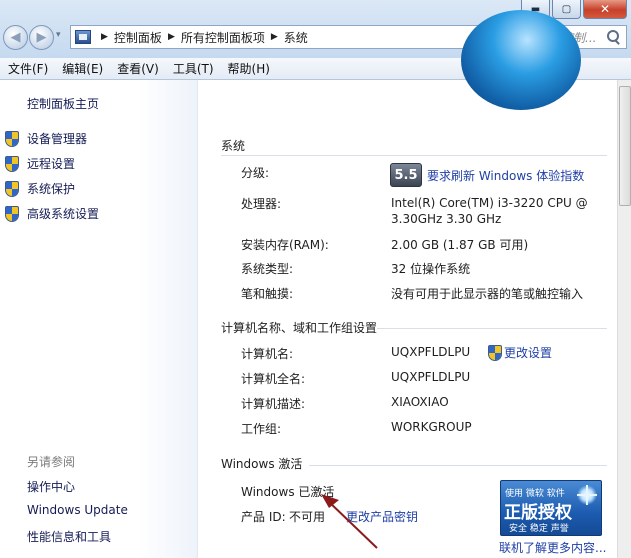 This screenshot has height=558, width=631. I want to click on maximize-button: ▢, so click(566, 9).